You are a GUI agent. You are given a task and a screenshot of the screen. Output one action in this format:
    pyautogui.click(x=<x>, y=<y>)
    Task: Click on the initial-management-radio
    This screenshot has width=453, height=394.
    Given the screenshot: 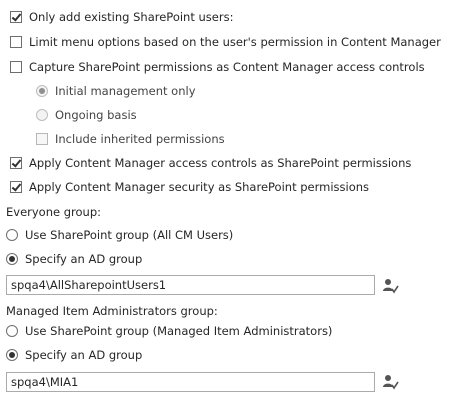 What is the action you would take?
    pyautogui.click(x=42, y=91)
    